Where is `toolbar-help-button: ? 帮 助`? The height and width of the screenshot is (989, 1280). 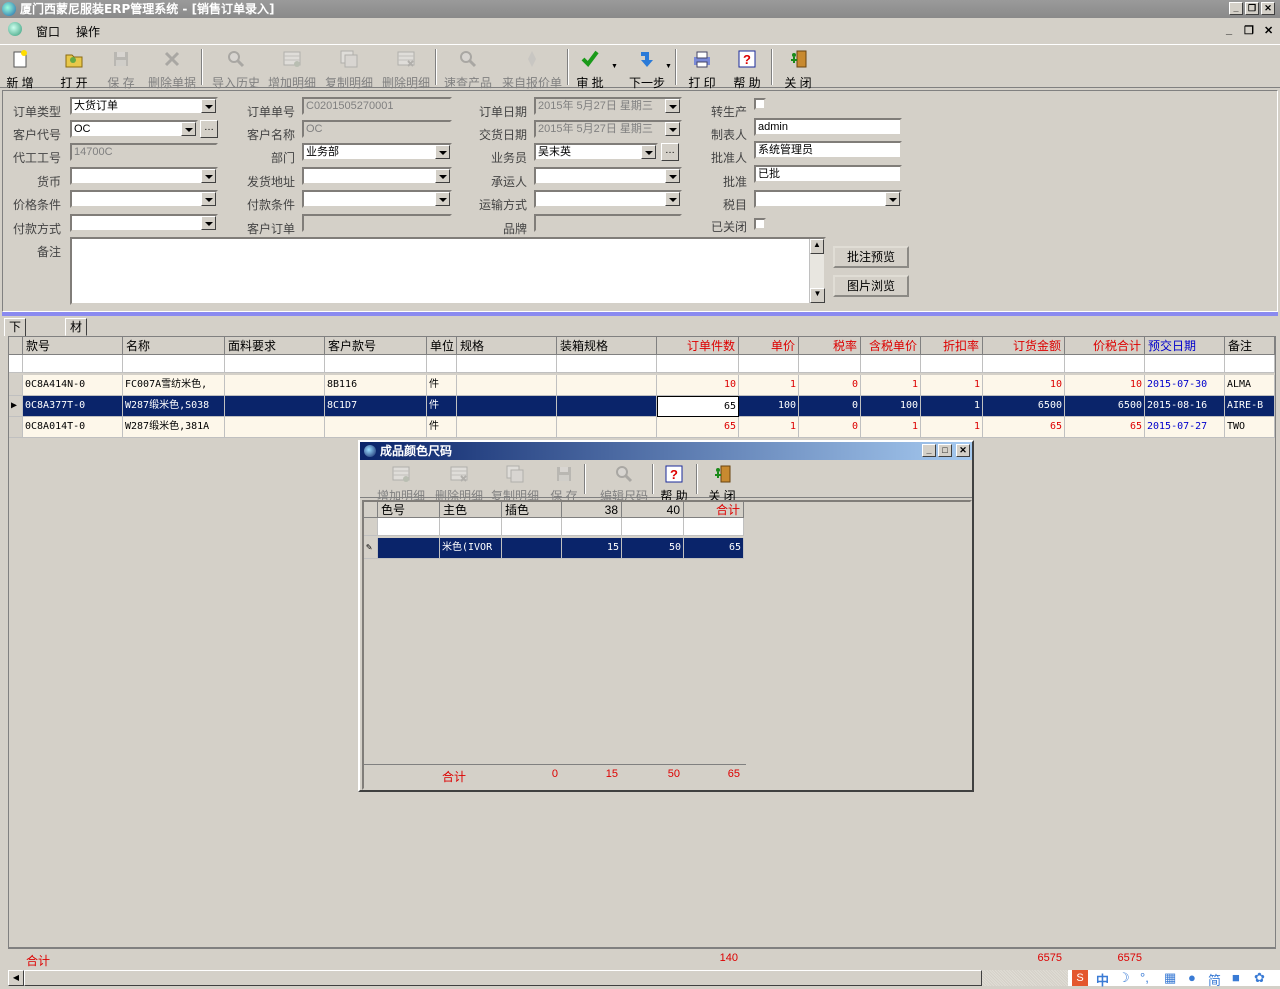 toolbar-help-button: ? 帮 助 is located at coordinates (747, 68).